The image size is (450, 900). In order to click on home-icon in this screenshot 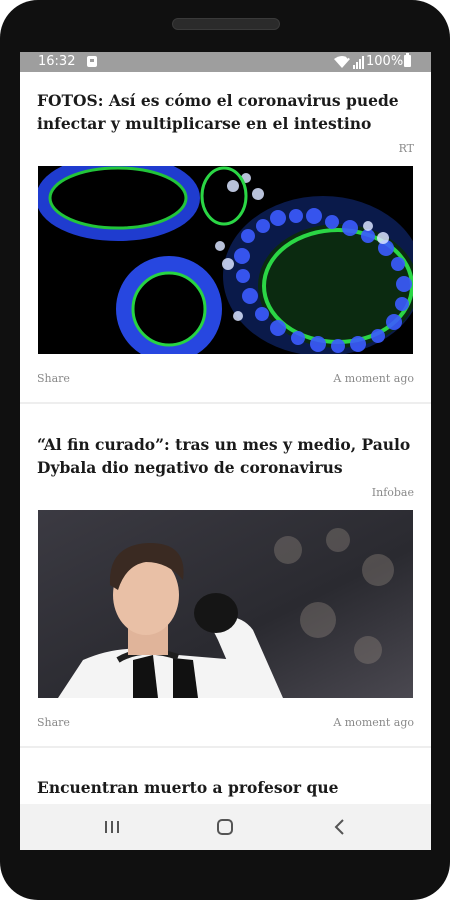, I will do `click(225, 827)`.